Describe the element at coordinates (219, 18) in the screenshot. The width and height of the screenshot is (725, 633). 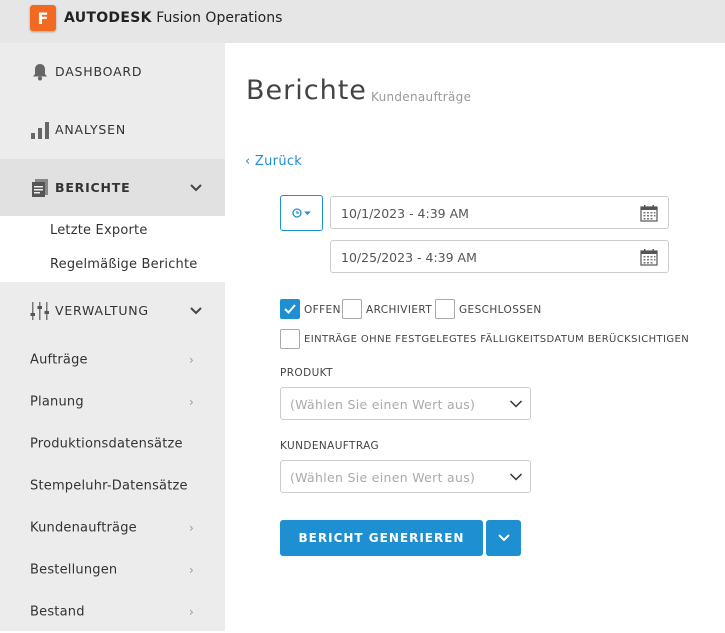
I see `brand-product: Fusion Operations` at that location.